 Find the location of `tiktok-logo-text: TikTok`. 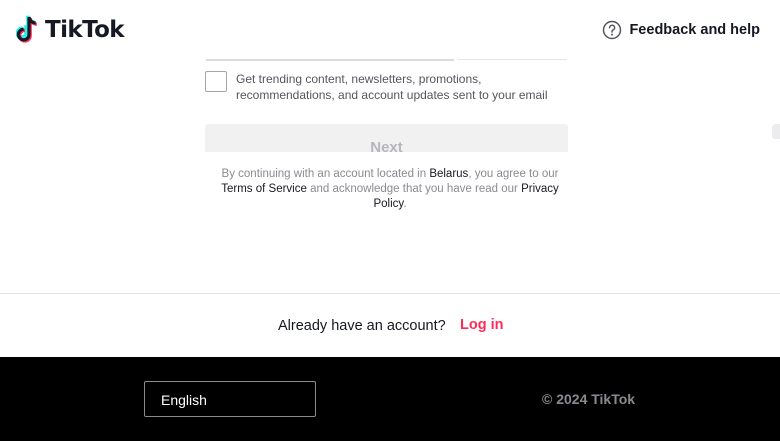

tiktok-logo-text: TikTok is located at coordinates (85, 29).